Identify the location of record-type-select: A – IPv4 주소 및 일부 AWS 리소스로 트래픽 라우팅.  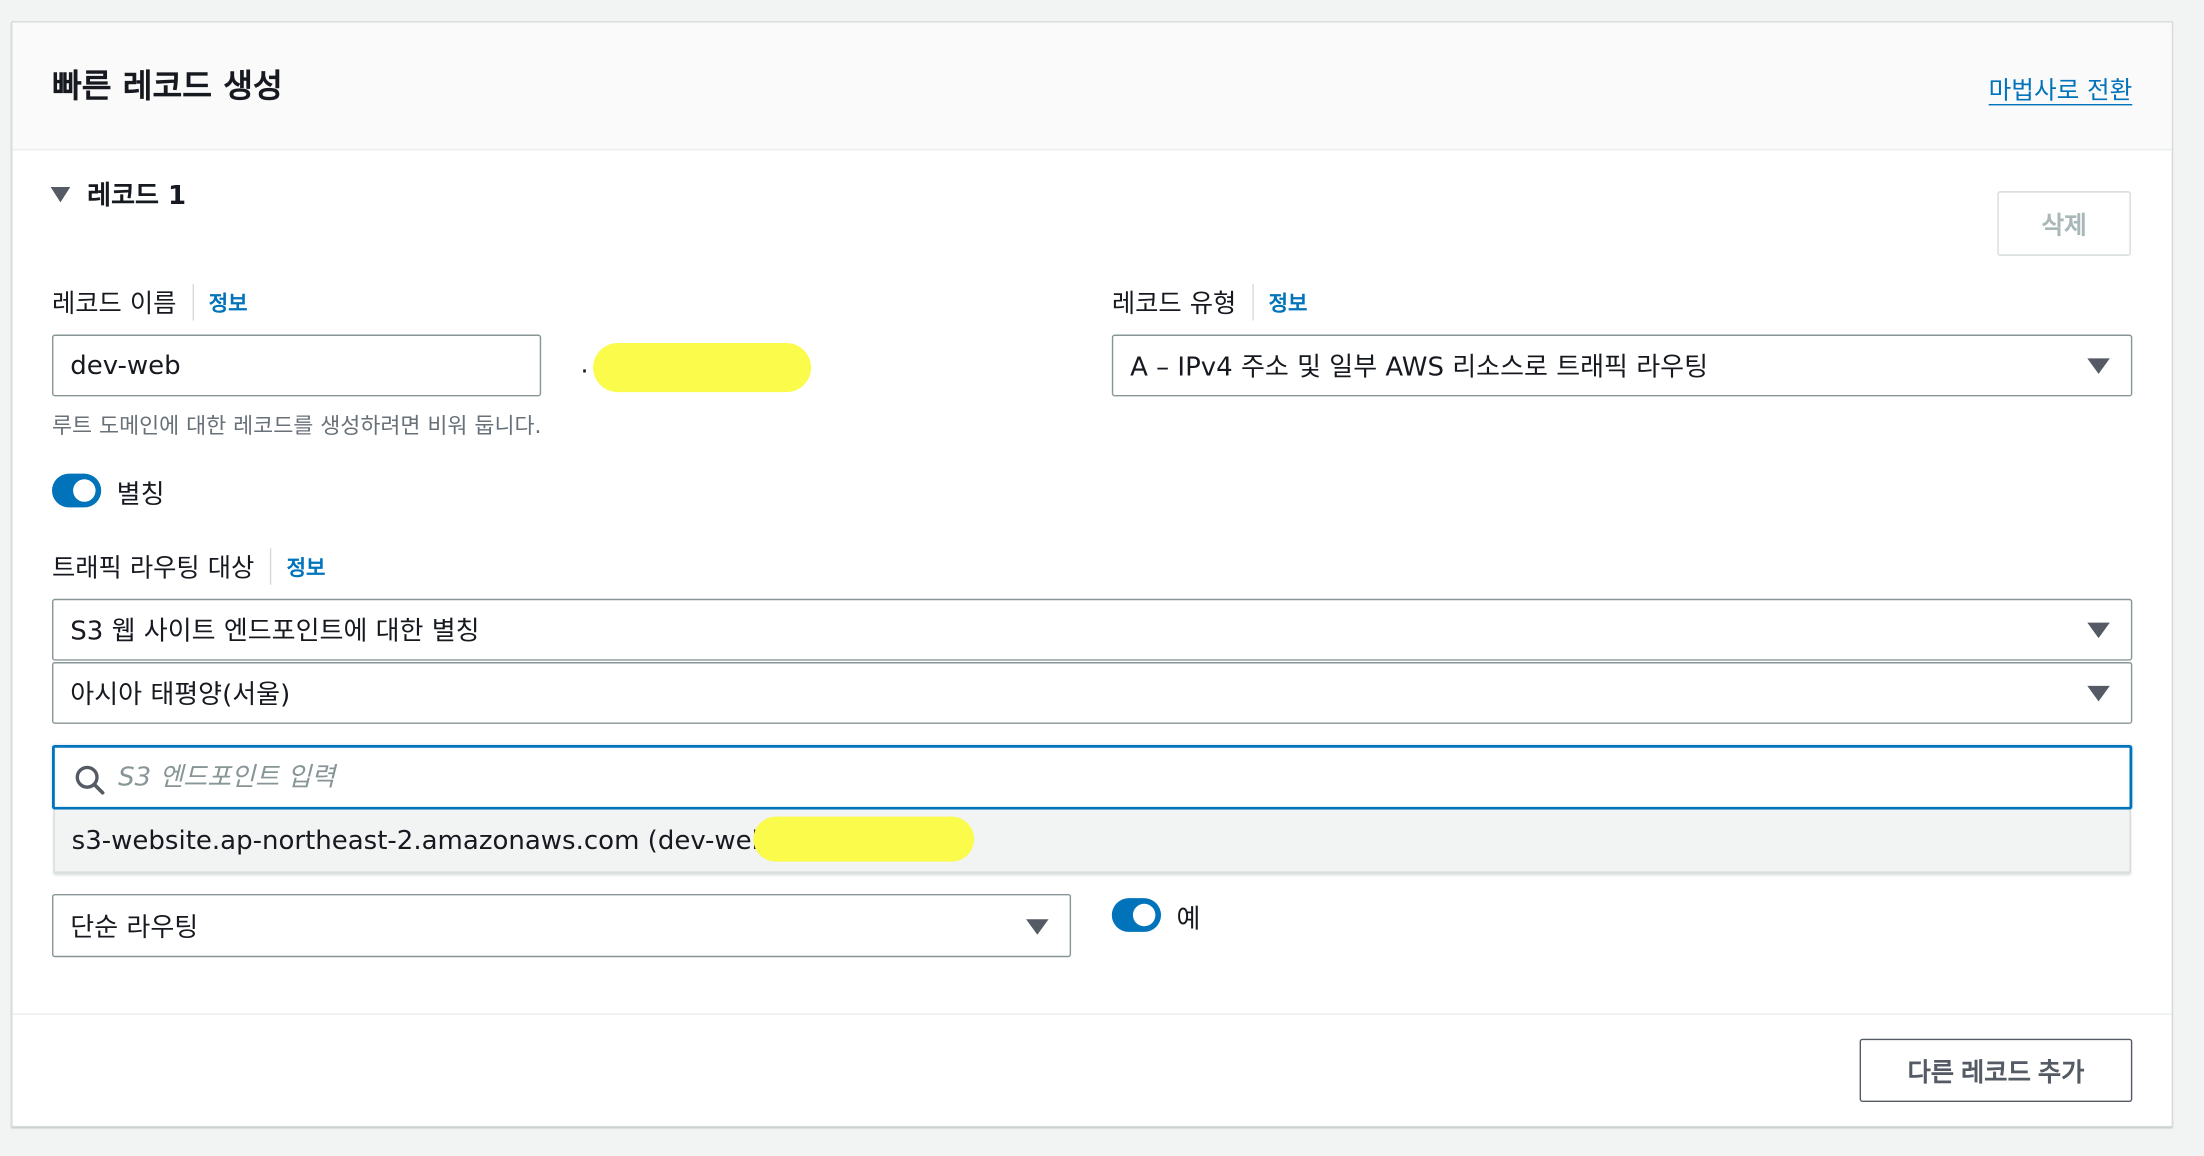
(1622, 365).